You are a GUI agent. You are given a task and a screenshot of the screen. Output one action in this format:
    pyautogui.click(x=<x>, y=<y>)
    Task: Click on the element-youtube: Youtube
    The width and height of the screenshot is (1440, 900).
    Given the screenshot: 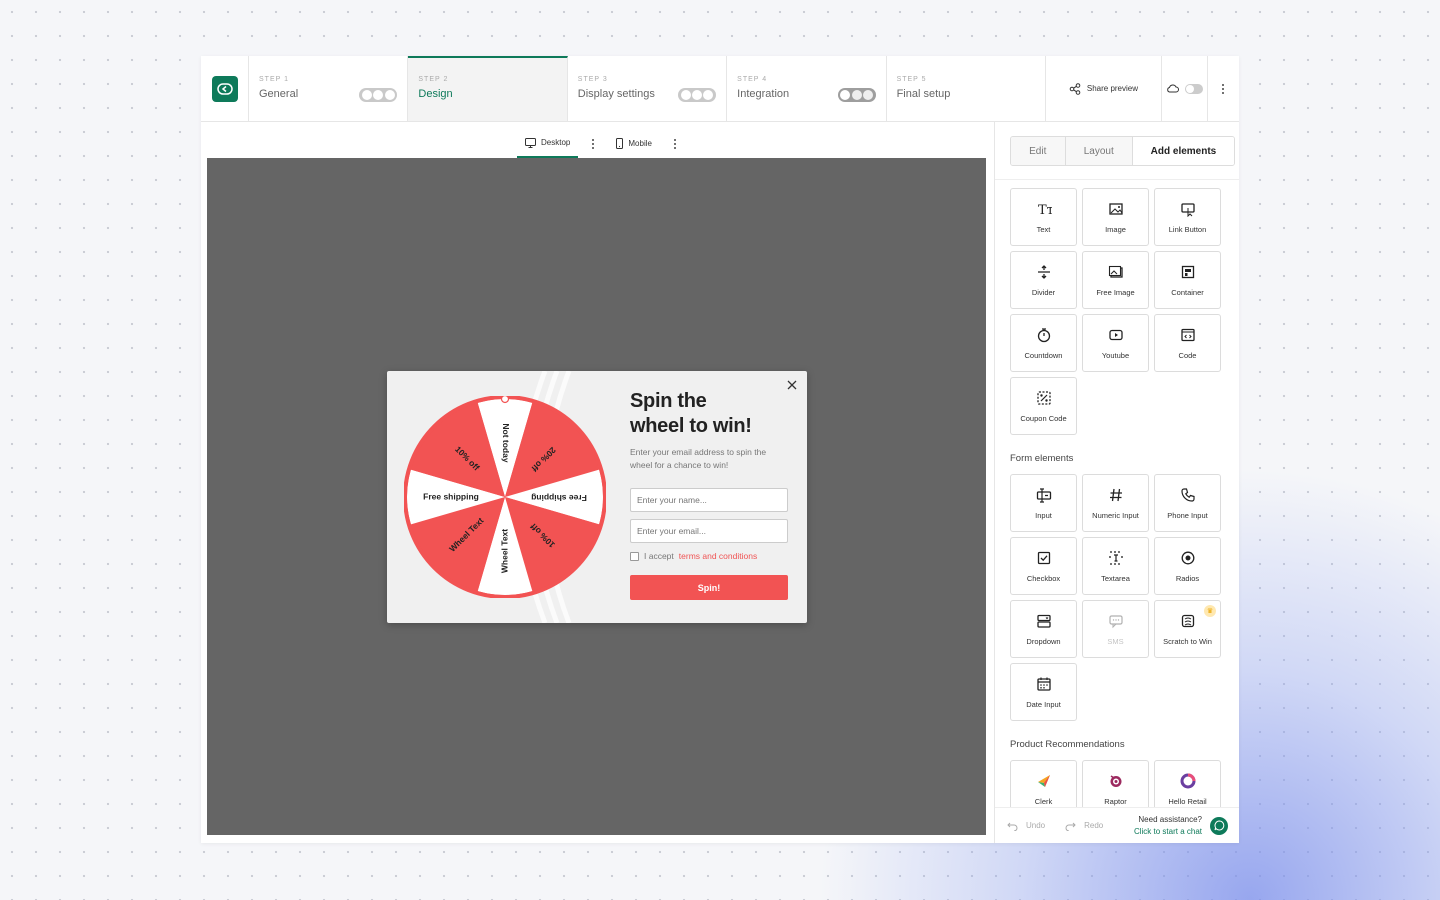 What is the action you would take?
    pyautogui.click(x=1115, y=343)
    